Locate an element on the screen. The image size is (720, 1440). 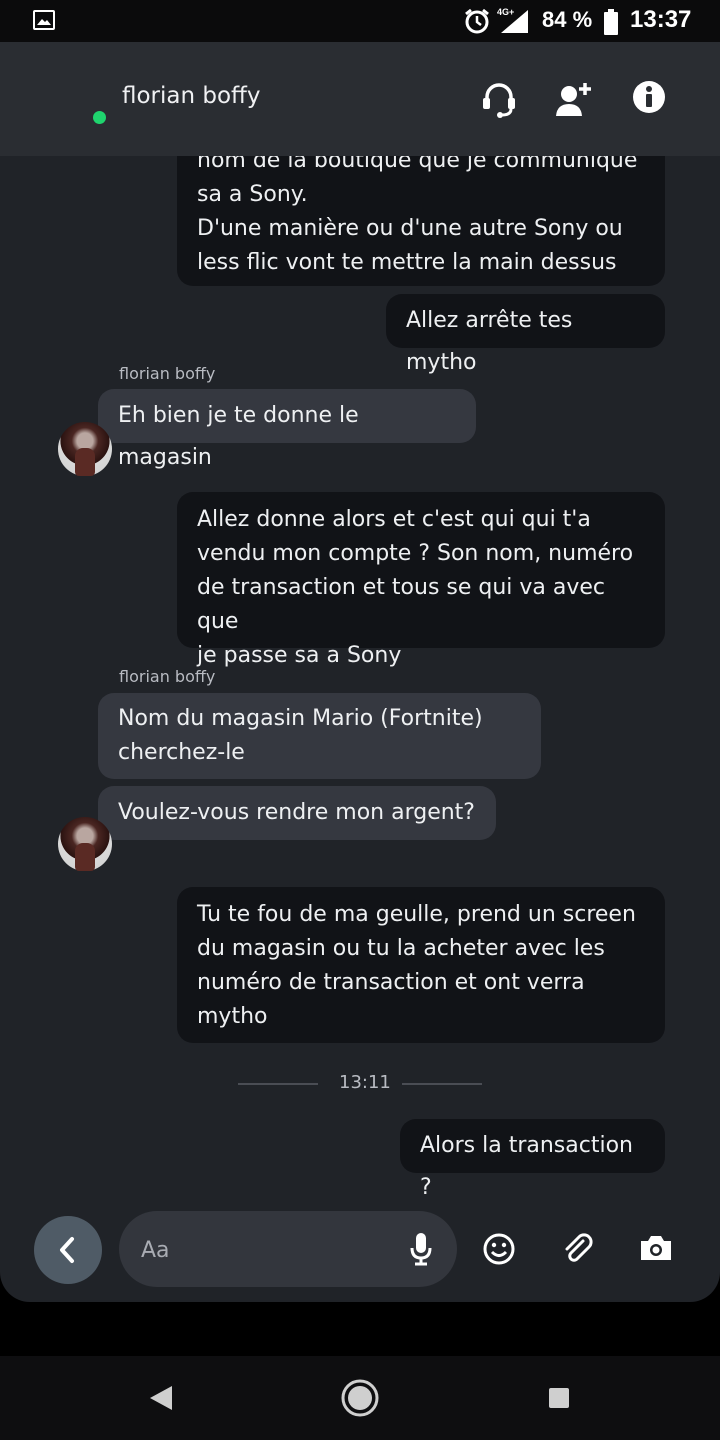
chat-header: florian boffy is located at coordinates (360, 99).